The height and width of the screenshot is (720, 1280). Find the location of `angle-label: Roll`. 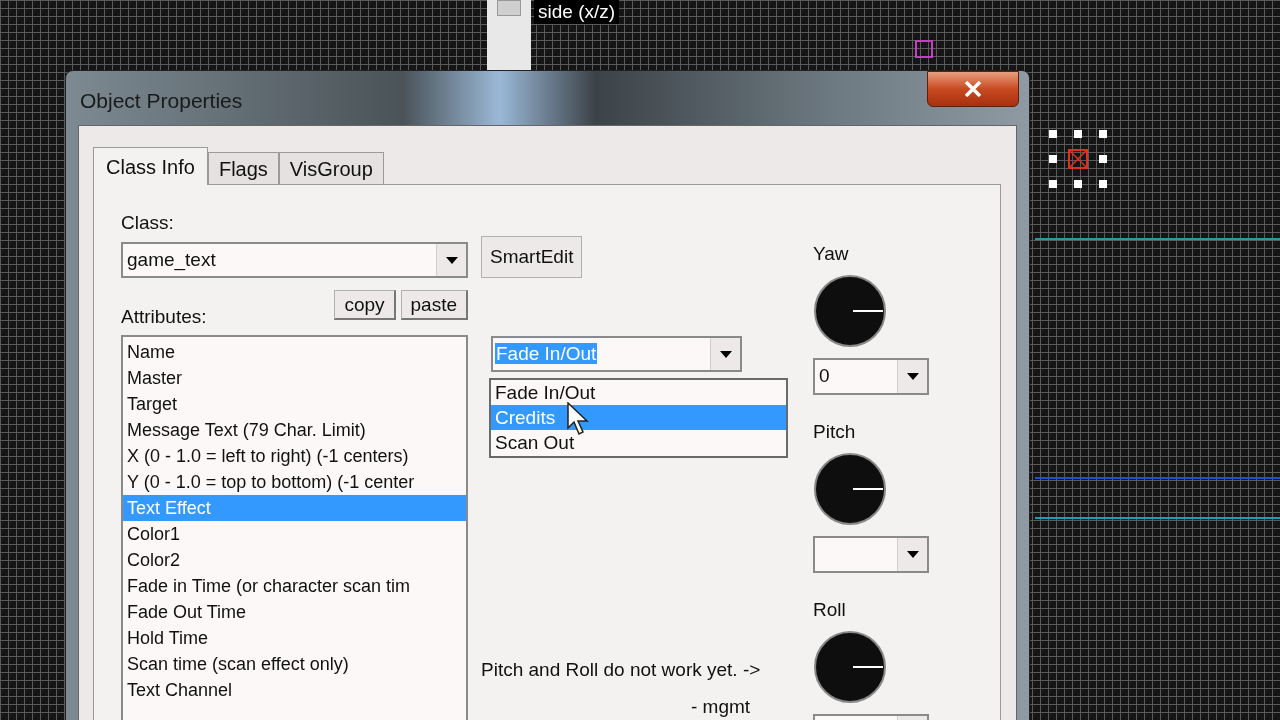

angle-label: Roll is located at coordinates (830, 610).